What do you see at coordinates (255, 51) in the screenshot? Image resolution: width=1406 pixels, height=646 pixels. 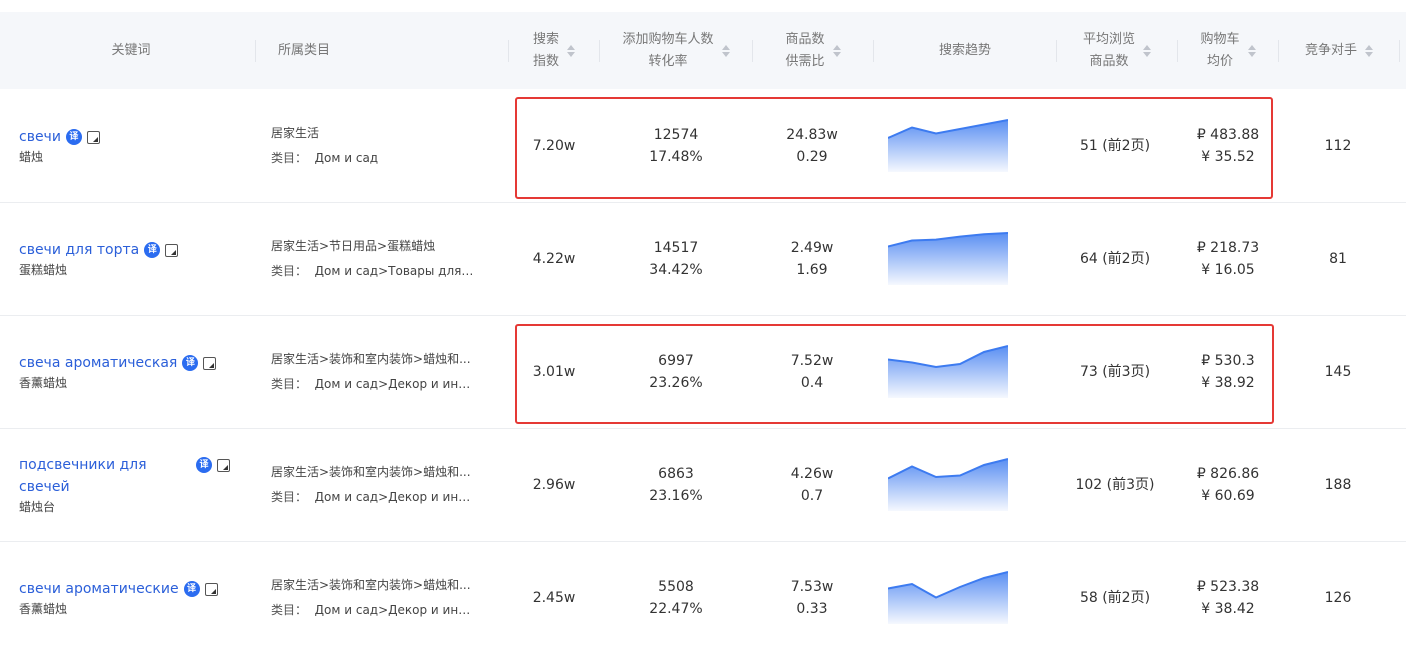 I see `header-divider` at bounding box center [255, 51].